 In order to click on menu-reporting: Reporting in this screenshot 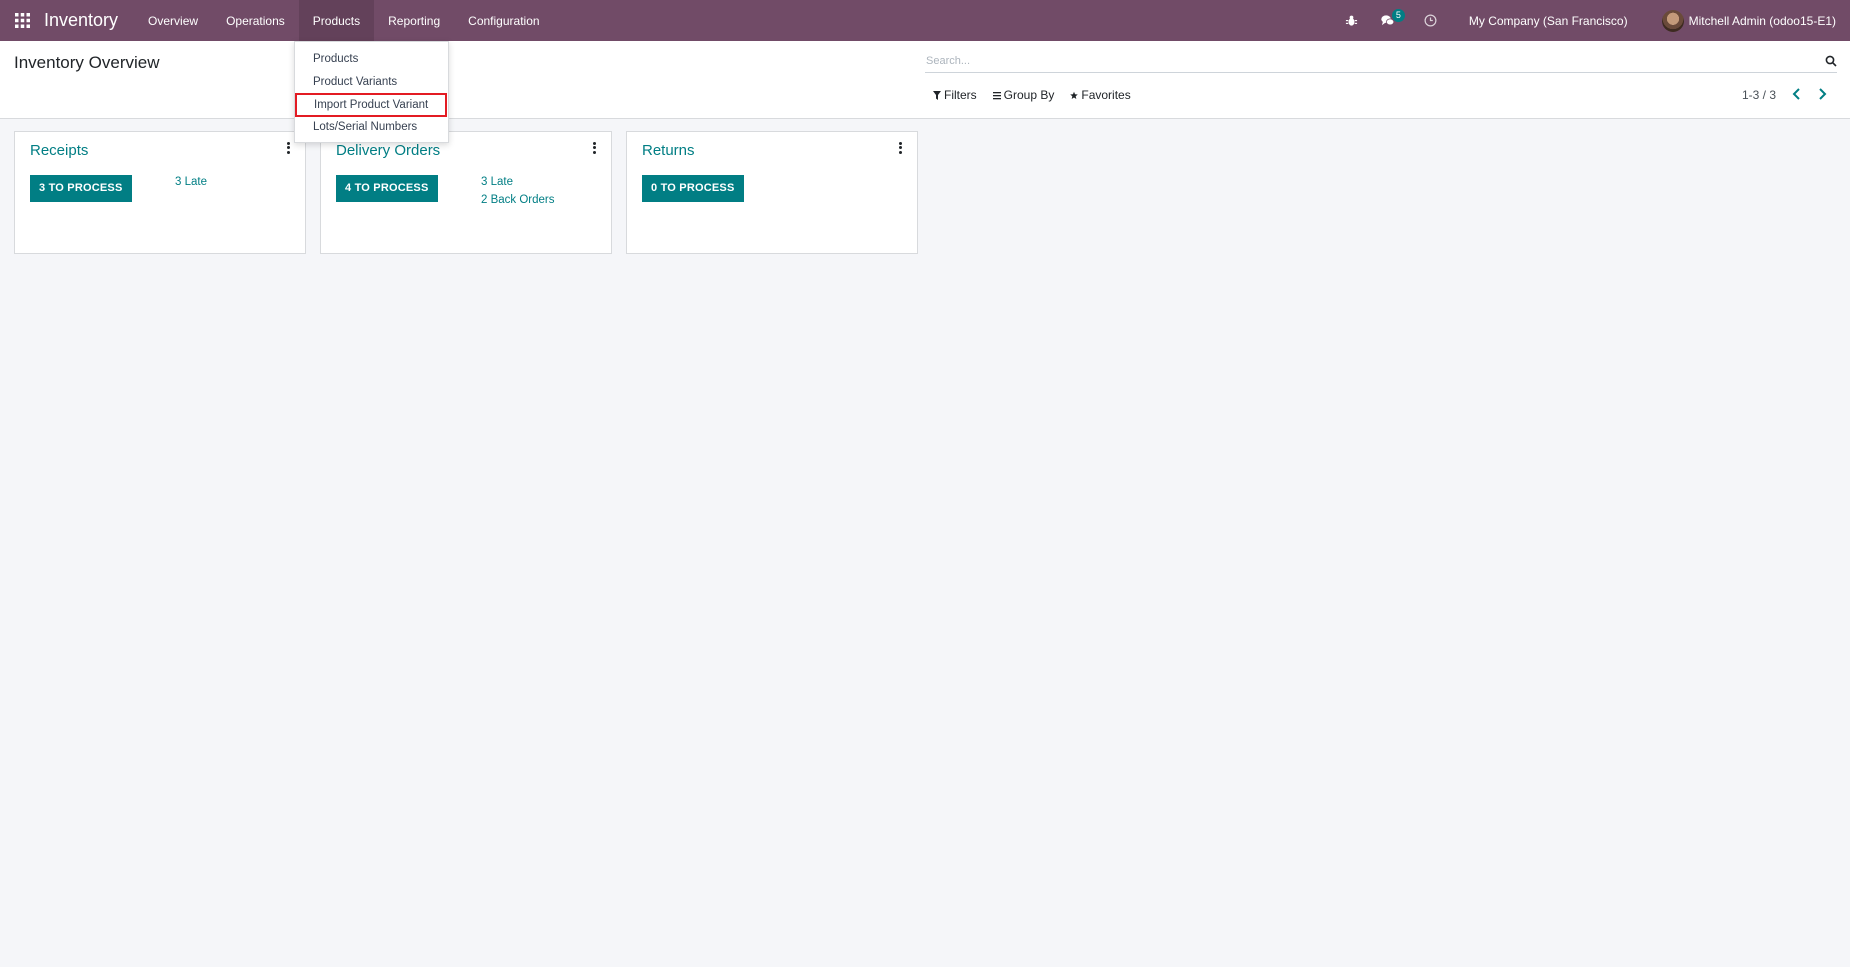, I will do `click(414, 20)`.